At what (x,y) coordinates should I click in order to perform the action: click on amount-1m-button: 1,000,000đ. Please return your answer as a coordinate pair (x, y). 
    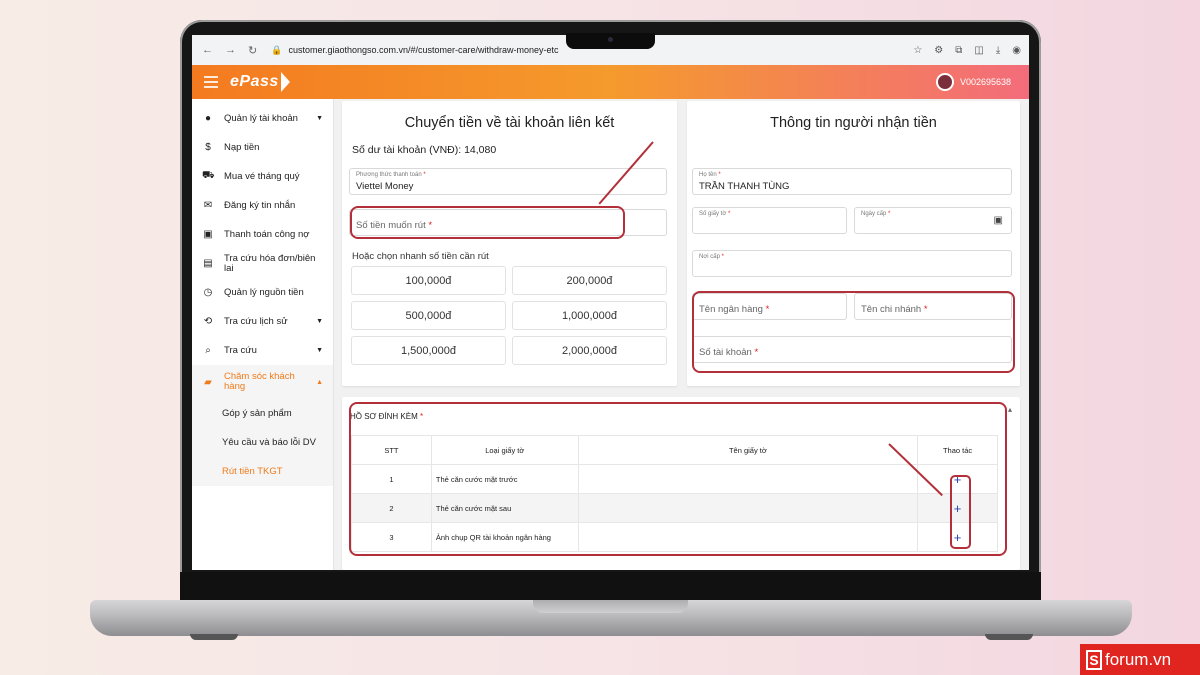
    Looking at the image, I should click on (589, 315).